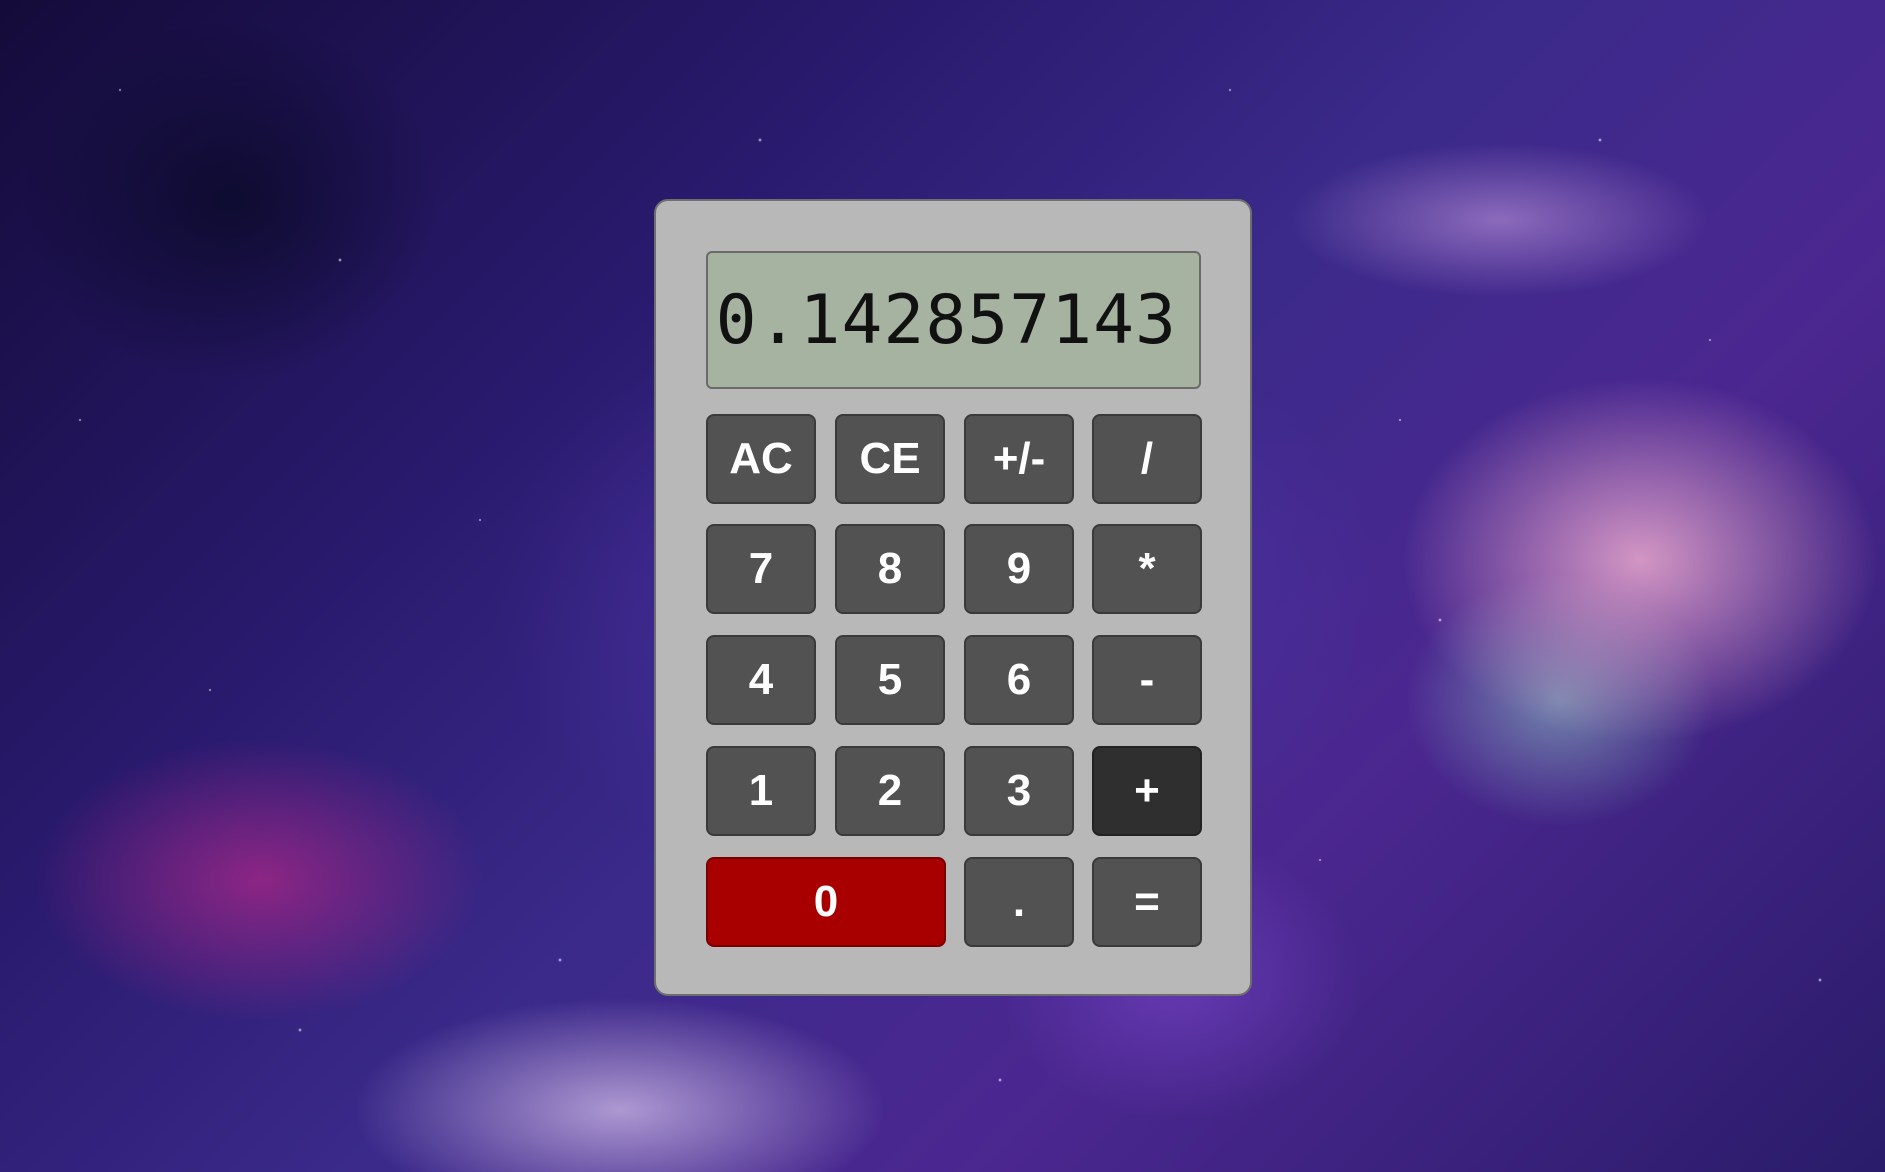  What do you see at coordinates (761, 459) in the screenshot?
I see `all-clear-button: AC` at bounding box center [761, 459].